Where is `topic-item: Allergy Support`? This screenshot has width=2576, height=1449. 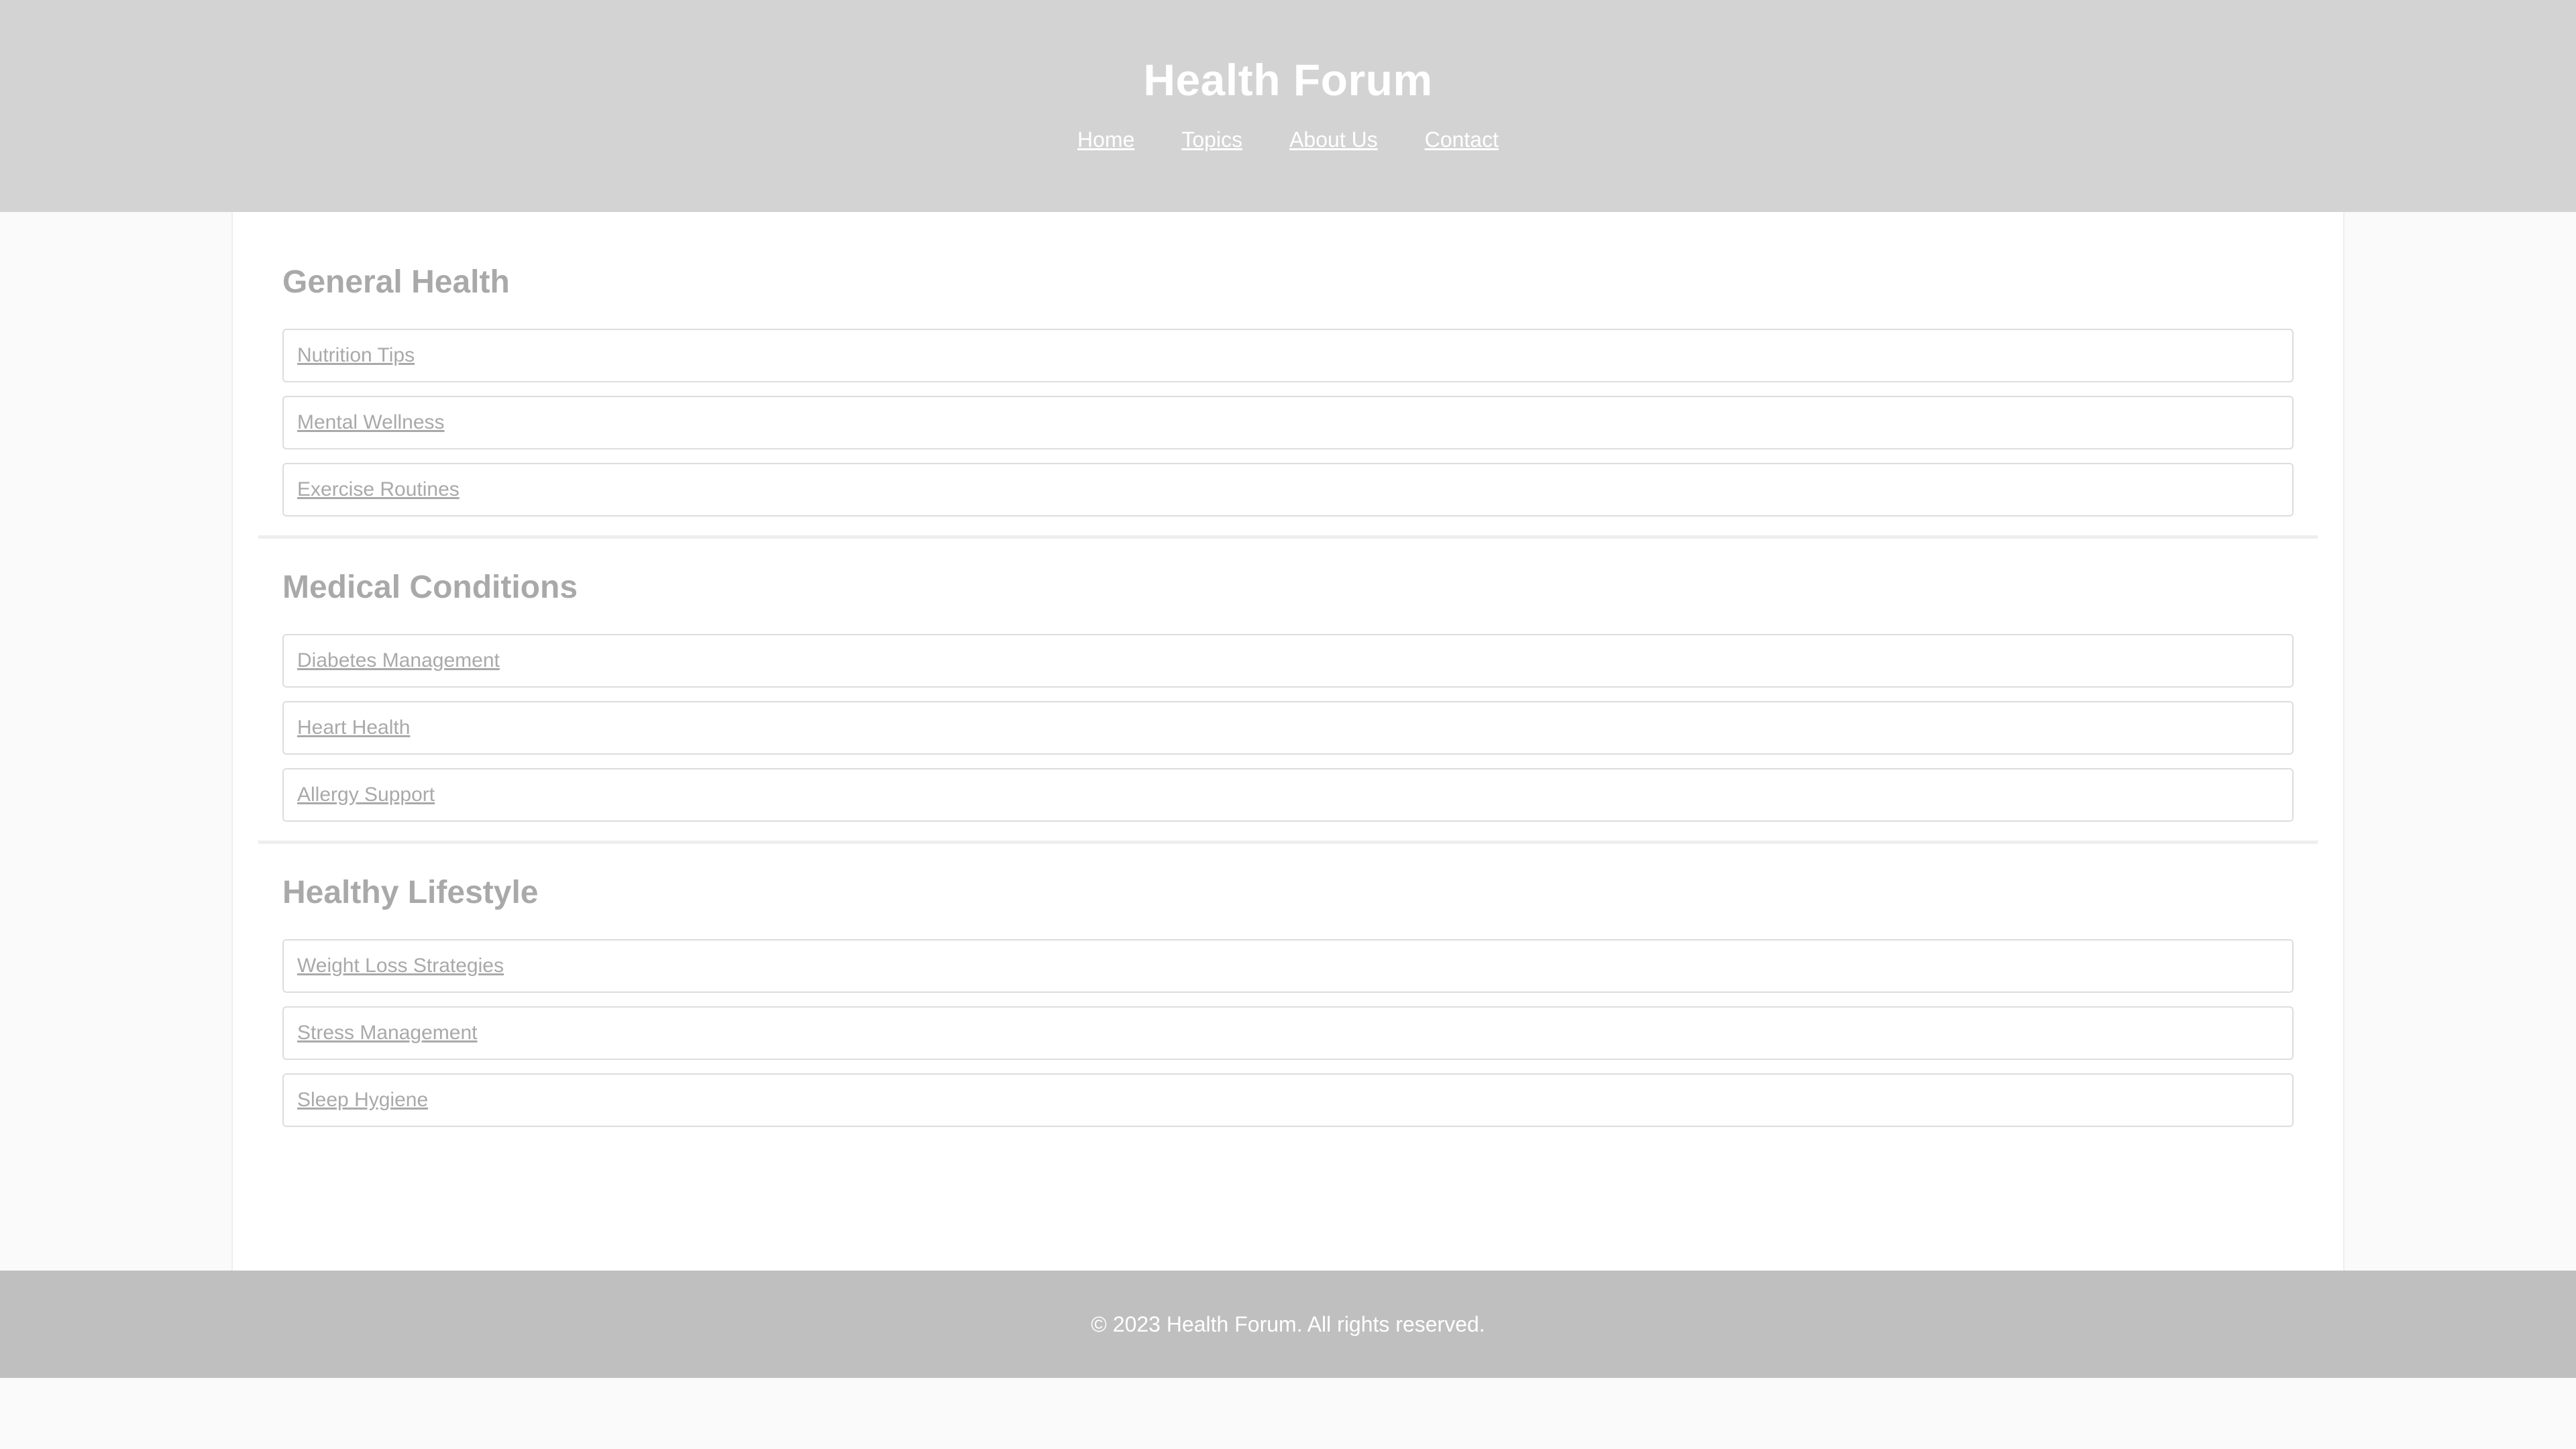
topic-item: Allergy Support is located at coordinates (1288, 795).